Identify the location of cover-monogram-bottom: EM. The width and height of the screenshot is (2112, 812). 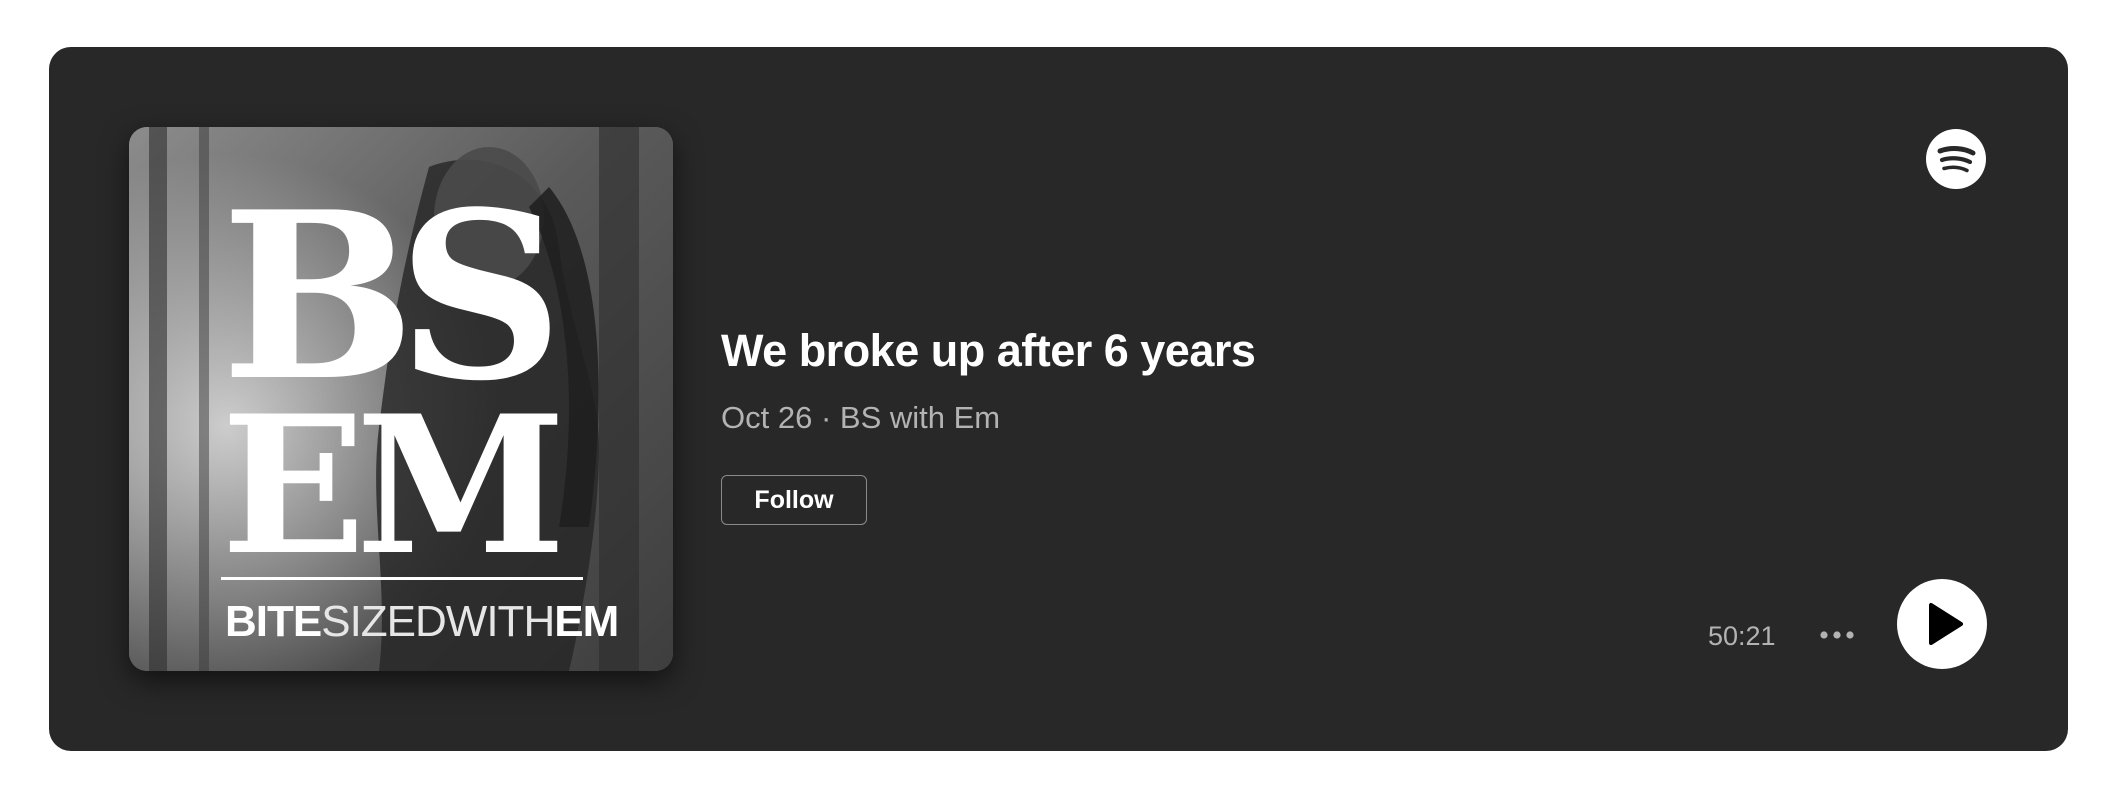
(389, 485).